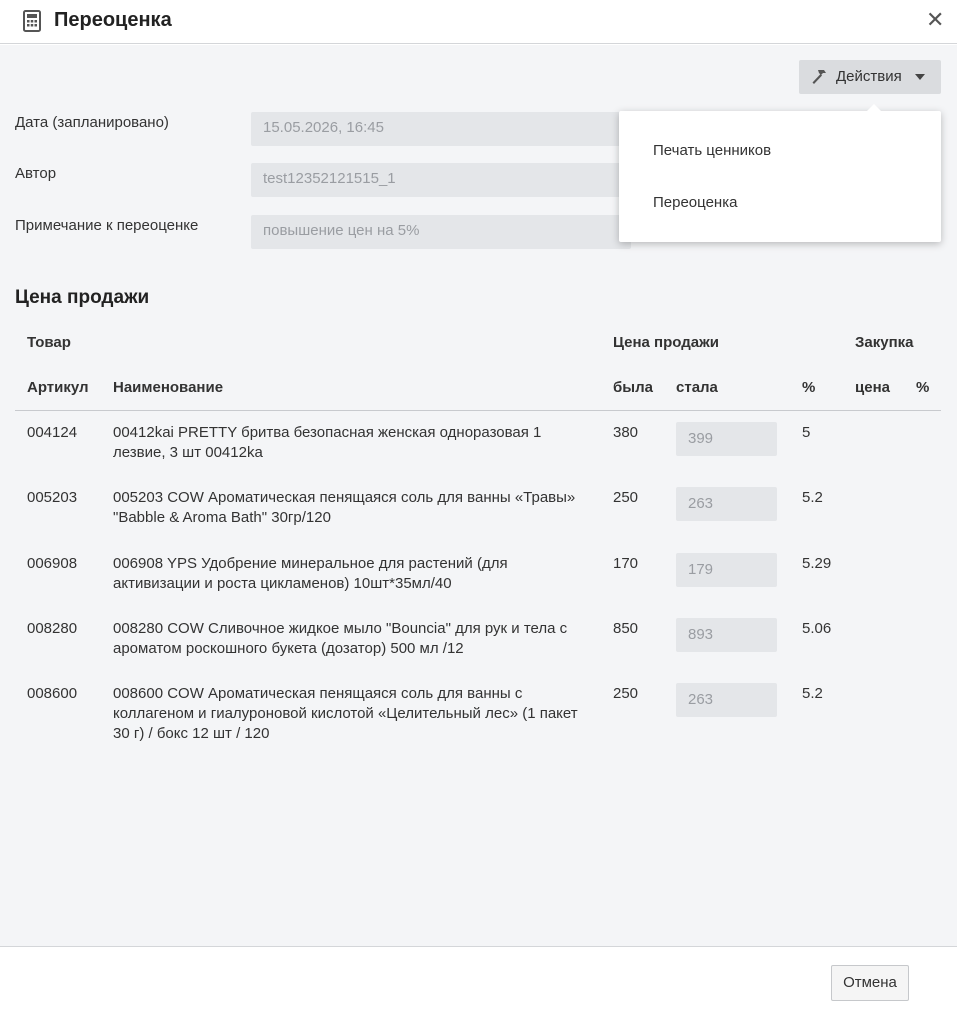  What do you see at coordinates (478, 410) in the screenshot?
I see `table-divider` at bounding box center [478, 410].